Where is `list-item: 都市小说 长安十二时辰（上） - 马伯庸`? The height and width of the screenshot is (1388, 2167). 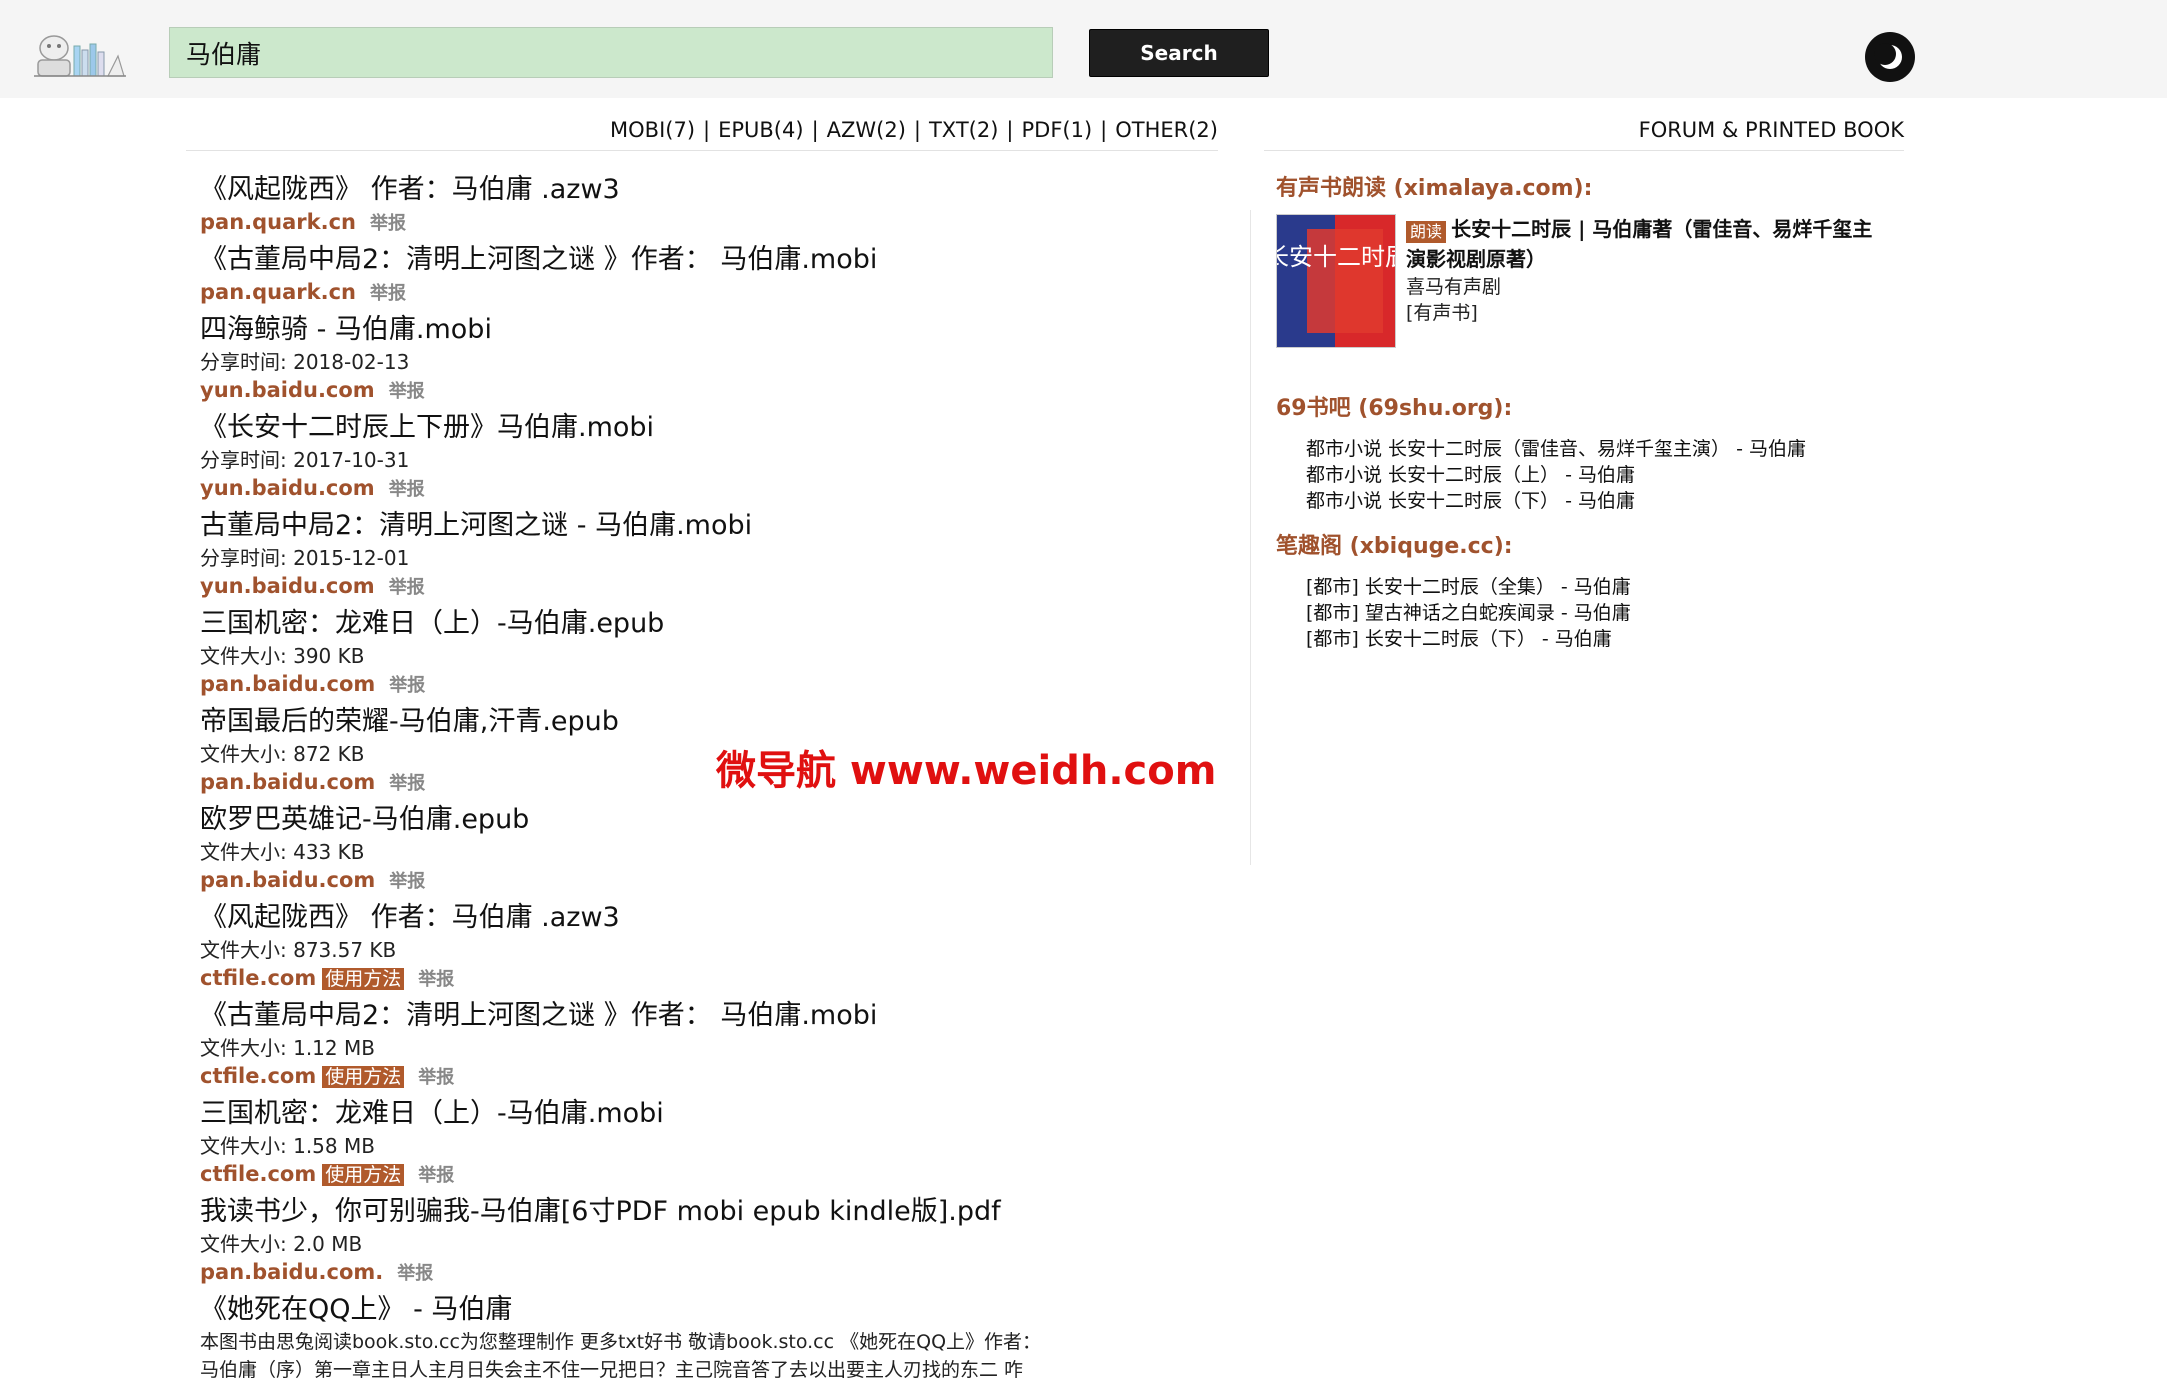
list-item: 都市小说 长安十二时辰（上） - 马伯庸 is located at coordinates (1611, 475).